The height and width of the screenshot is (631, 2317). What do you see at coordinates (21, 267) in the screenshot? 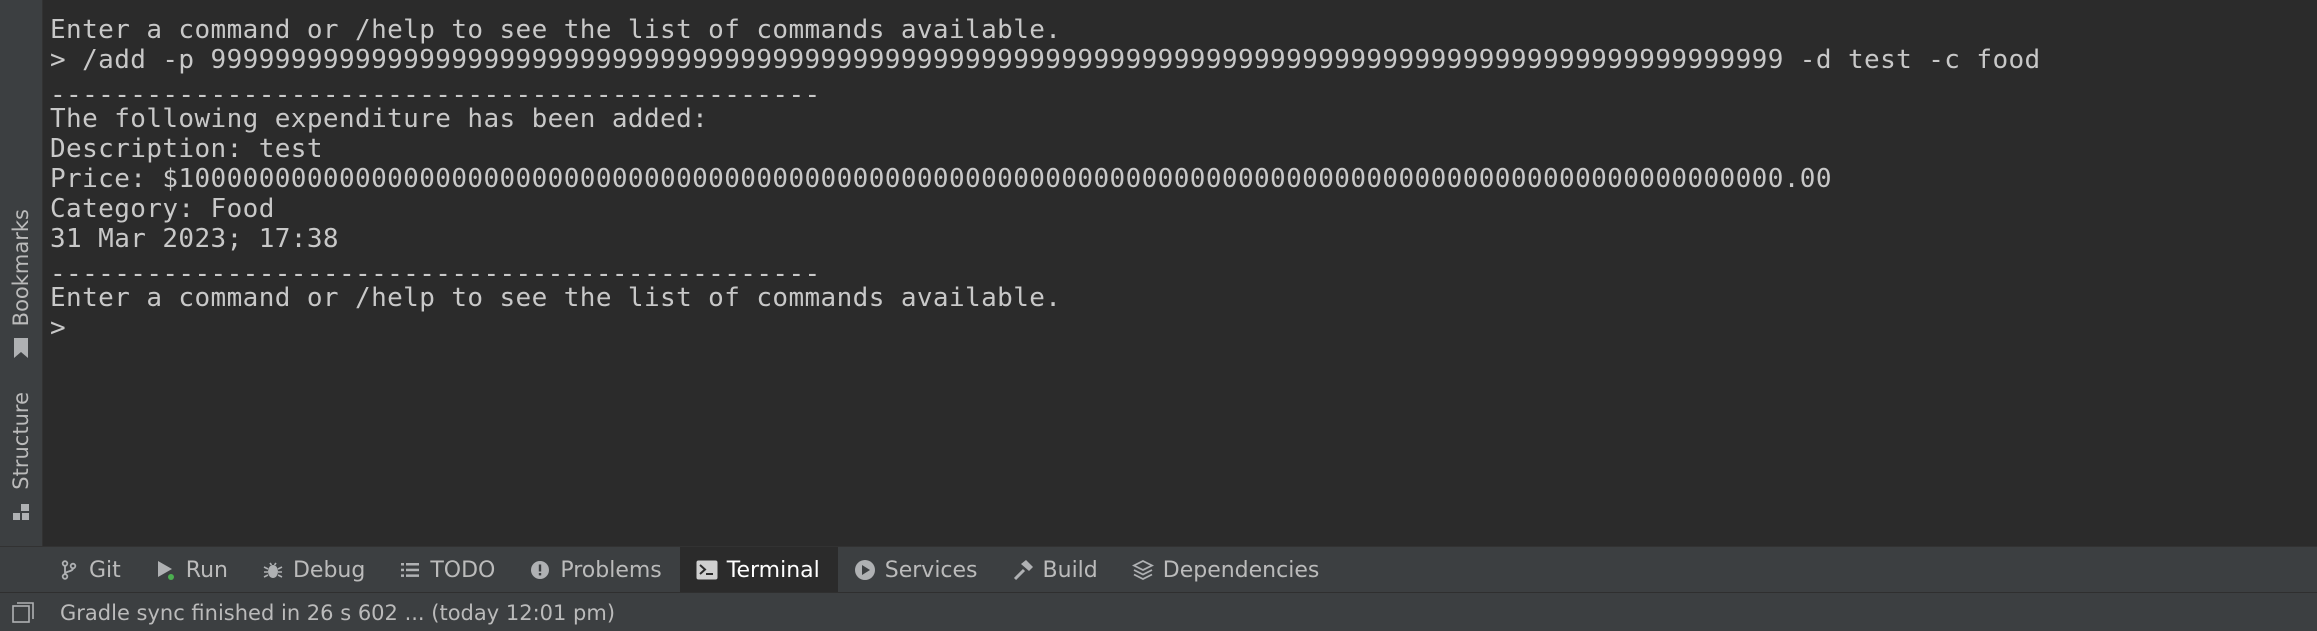
I see `side-tab-bookmarks-label: Bookmarks` at bounding box center [21, 267].